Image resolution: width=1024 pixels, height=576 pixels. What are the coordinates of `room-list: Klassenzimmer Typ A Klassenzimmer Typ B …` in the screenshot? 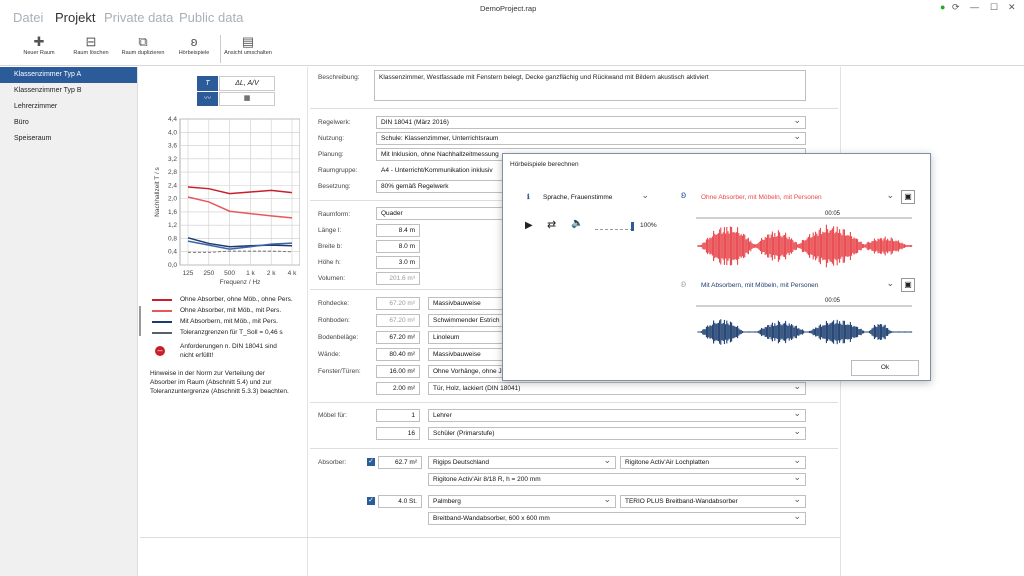 It's located at (69, 321).